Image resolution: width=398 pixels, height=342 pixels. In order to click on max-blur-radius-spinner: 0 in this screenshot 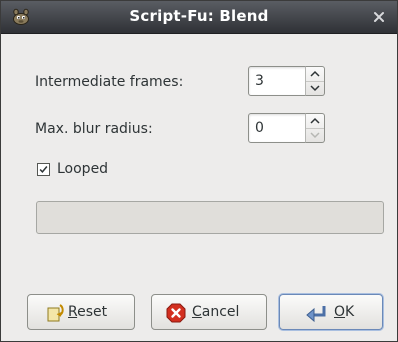, I will do `click(289, 128)`.